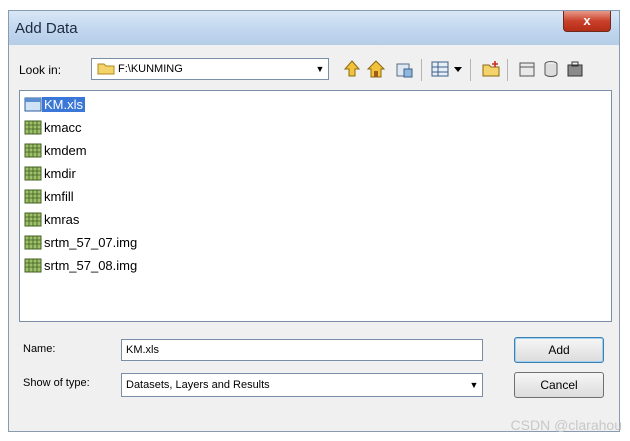 The width and height of the screenshot is (630, 441). Describe the element at coordinates (39, 349) in the screenshot. I see `name-label: Name:` at that location.